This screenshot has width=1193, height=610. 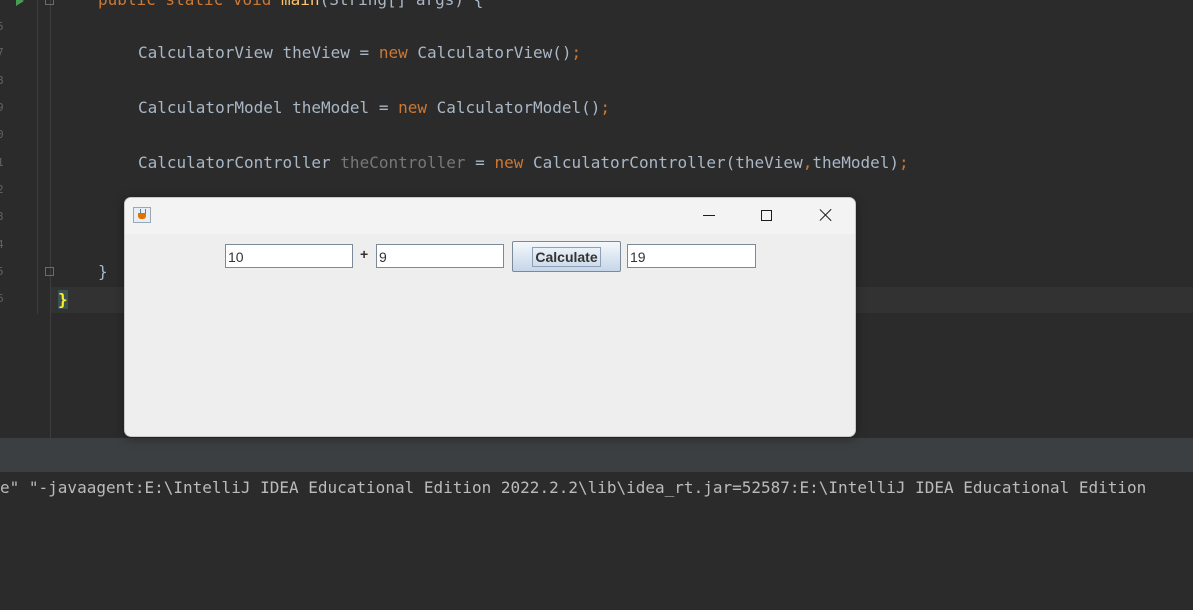 I want to click on close-icon, so click(x=826, y=215).